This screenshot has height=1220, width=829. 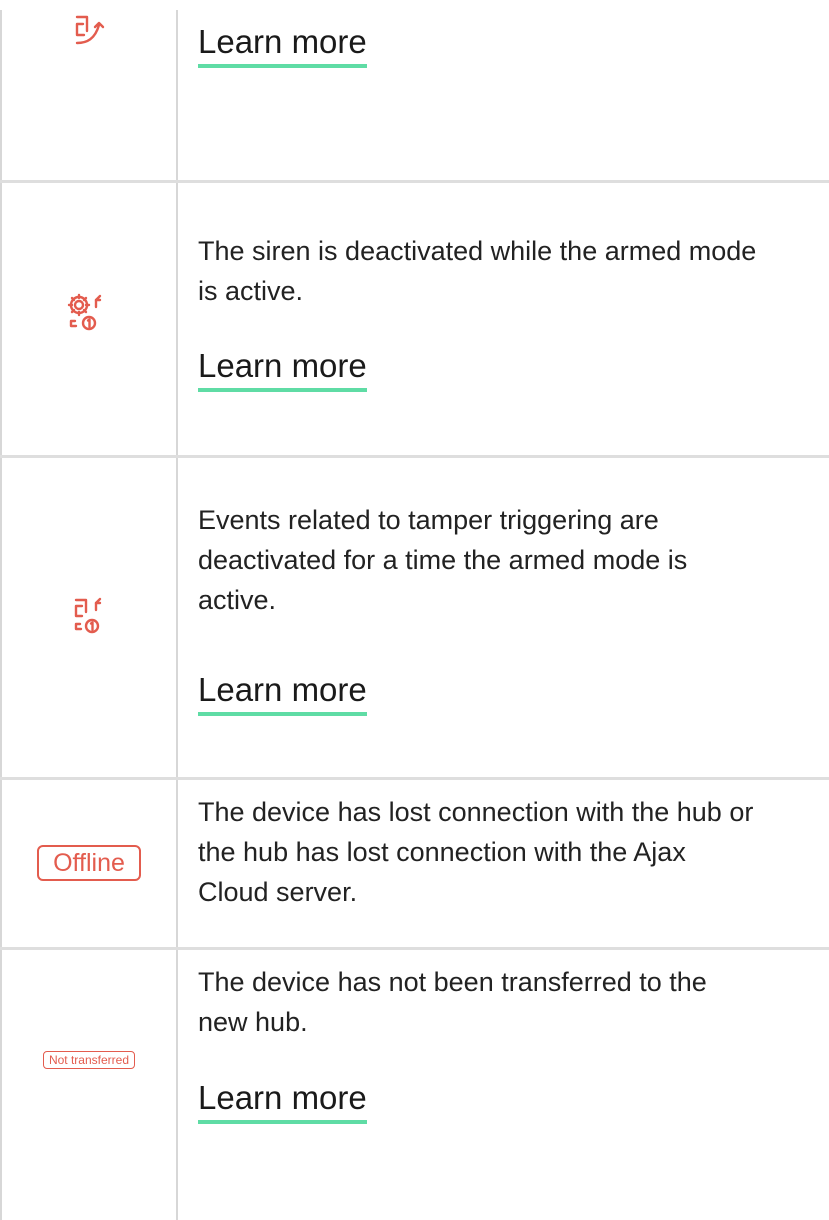 What do you see at coordinates (278, 892) in the screenshot?
I see `description-line: Cloud server.` at bounding box center [278, 892].